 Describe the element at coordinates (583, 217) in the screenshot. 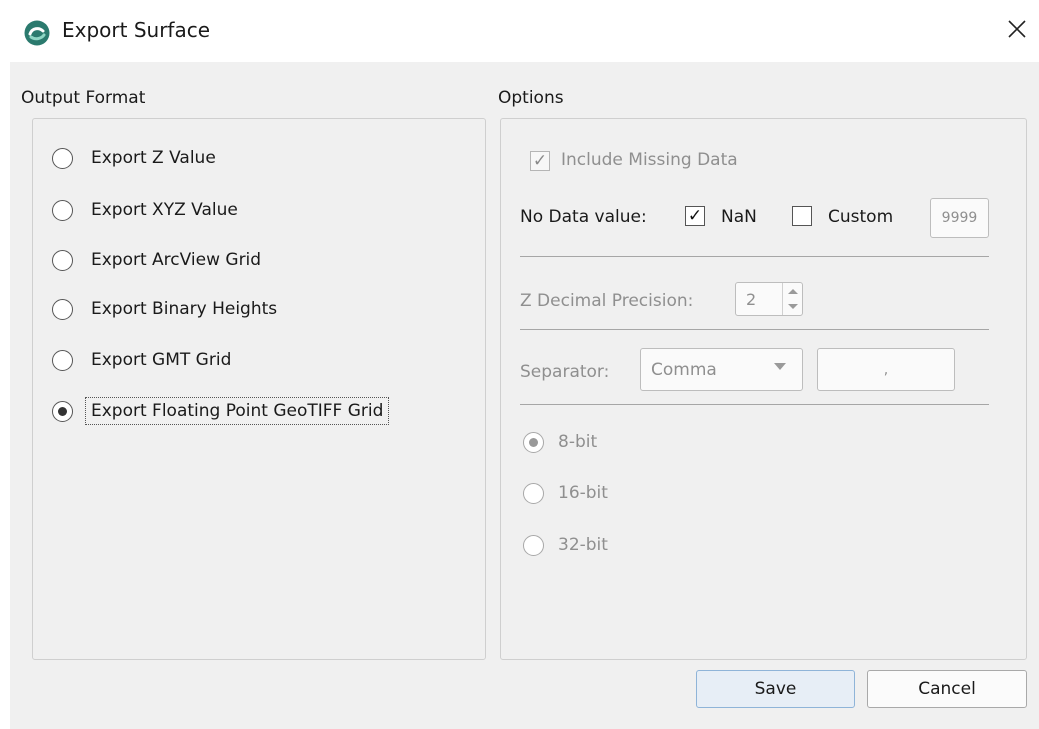

I see `no-data-label: No Data value:` at that location.